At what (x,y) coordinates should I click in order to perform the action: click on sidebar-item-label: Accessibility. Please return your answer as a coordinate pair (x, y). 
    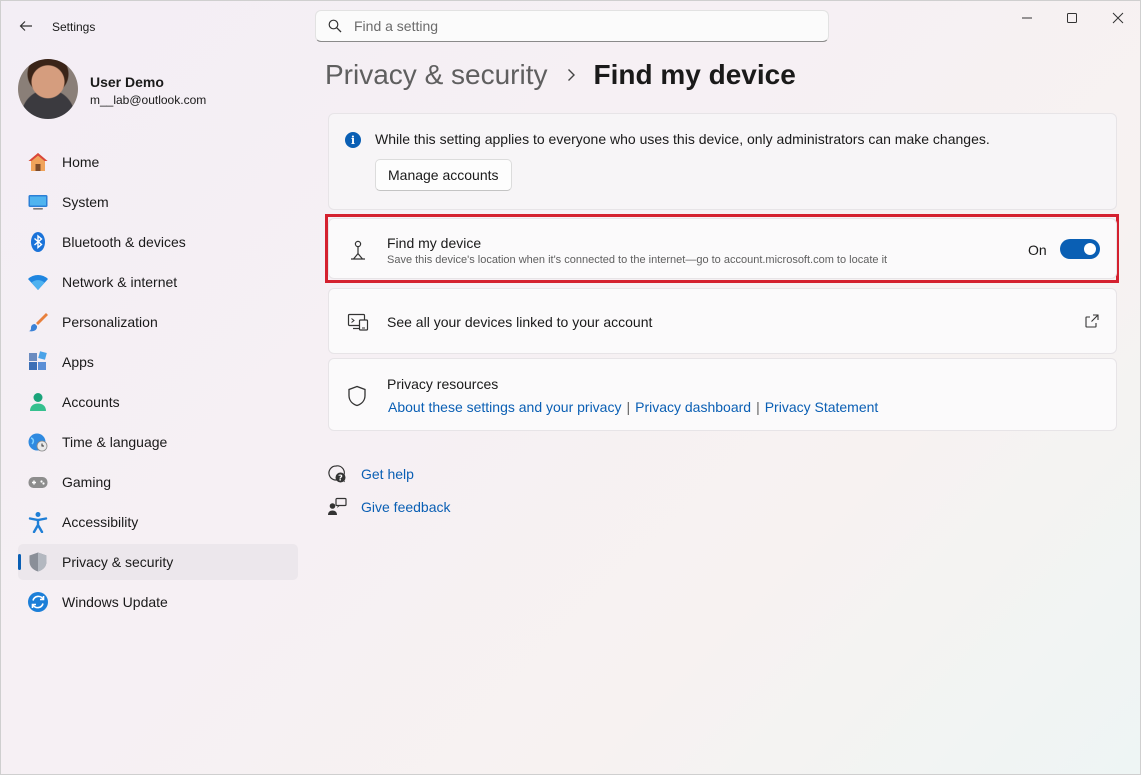
    Looking at the image, I should click on (100, 522).